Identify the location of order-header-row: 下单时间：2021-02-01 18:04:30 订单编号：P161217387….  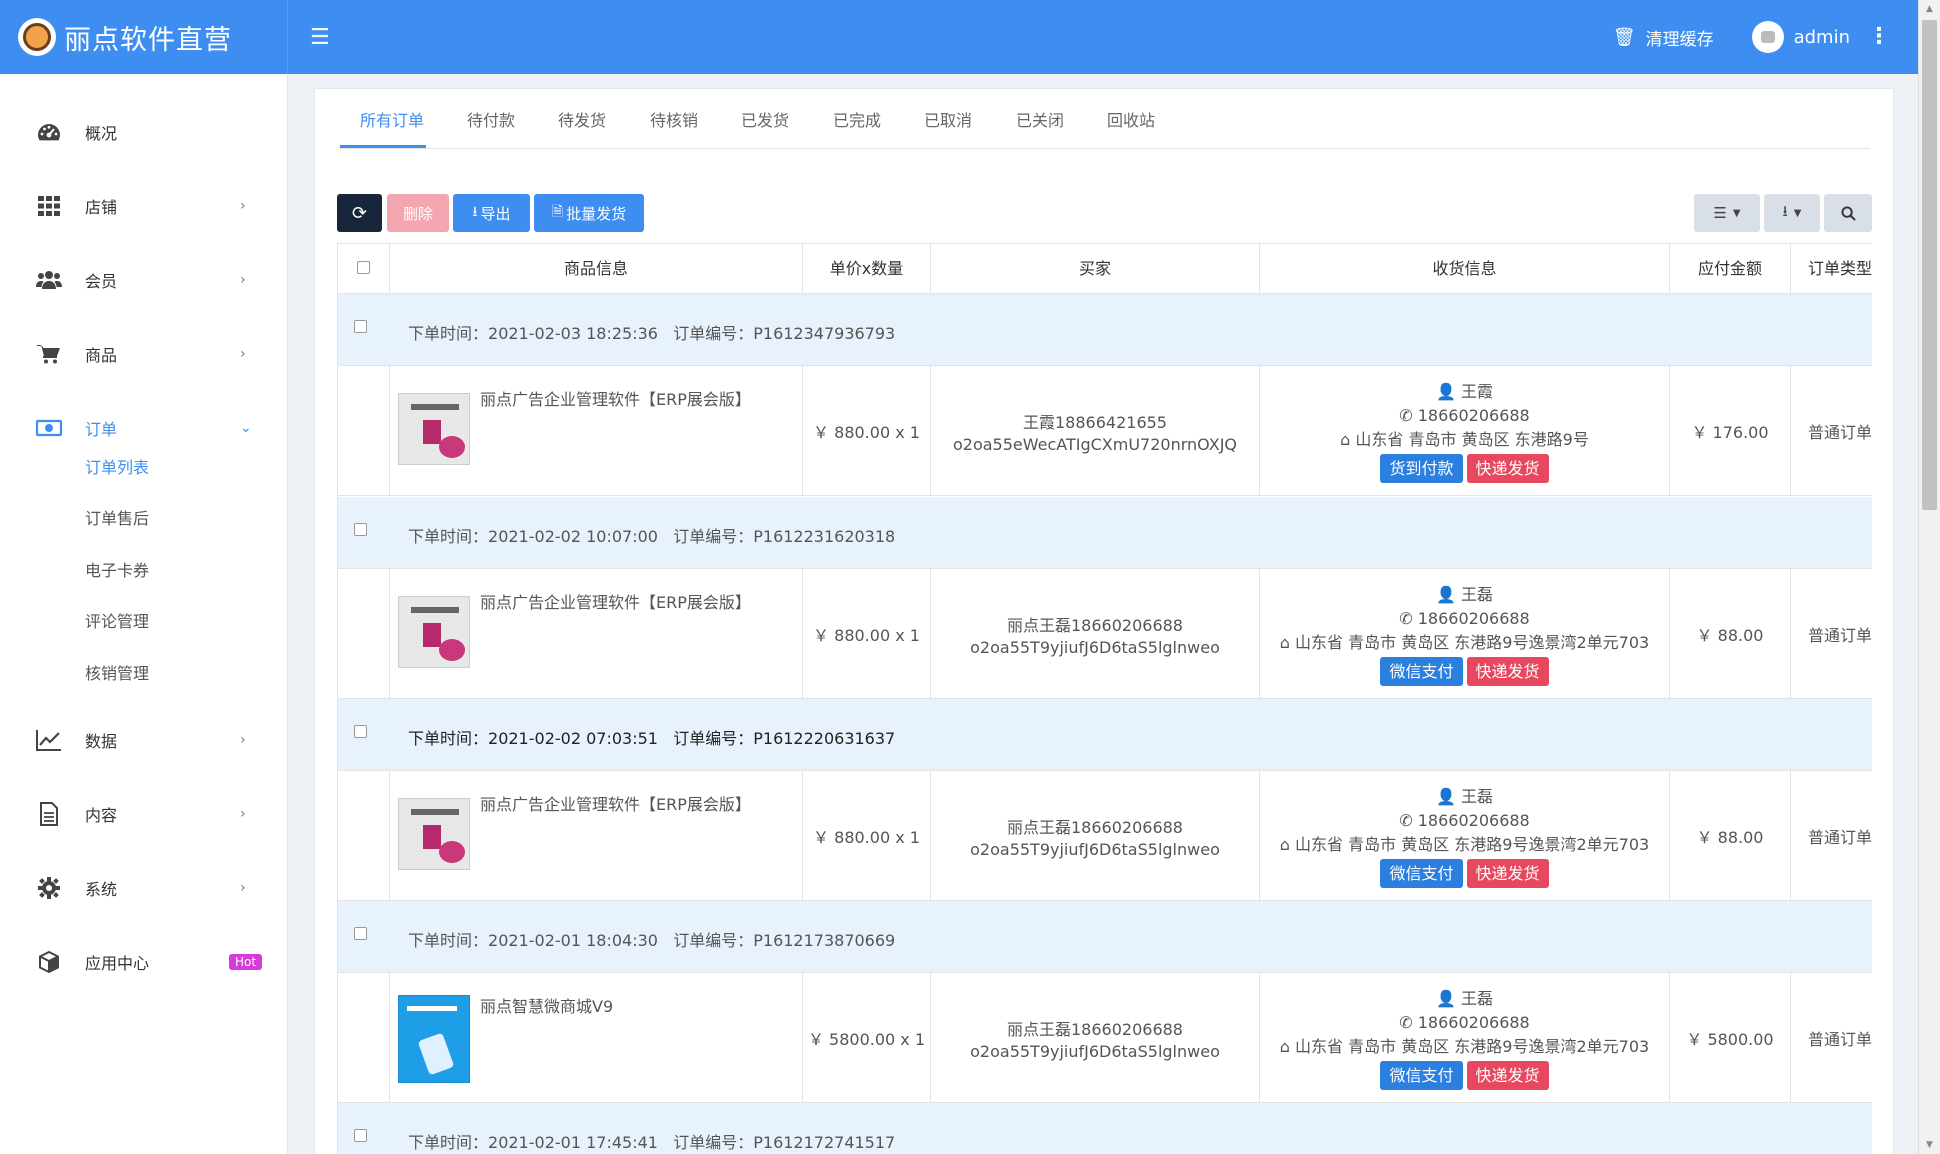
(1105, 937).